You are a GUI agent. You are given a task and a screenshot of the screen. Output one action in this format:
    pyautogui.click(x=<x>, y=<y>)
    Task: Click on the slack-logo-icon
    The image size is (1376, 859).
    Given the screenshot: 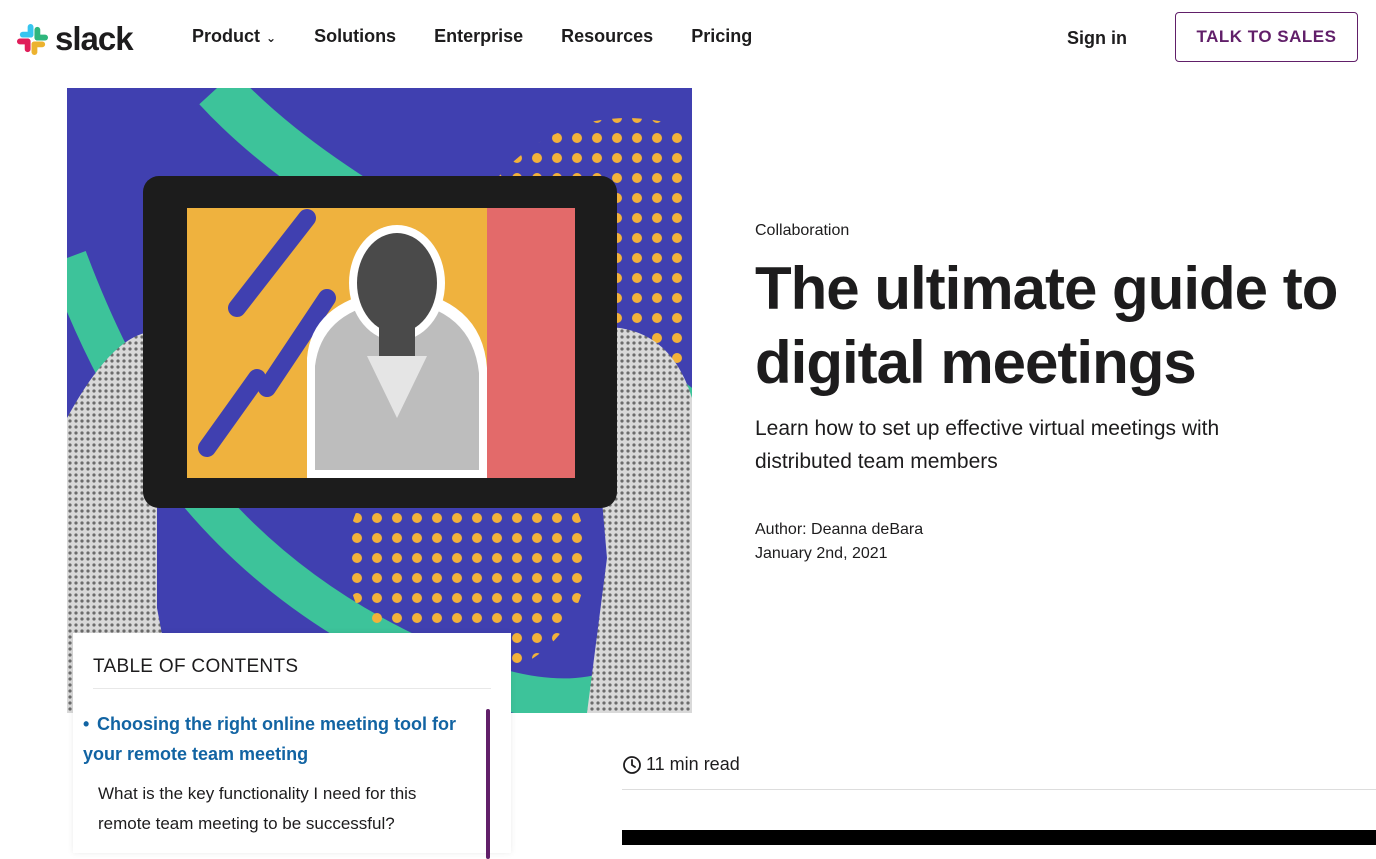 What is the action you would take?
    pyautogui.click(x=32, y=39)
    